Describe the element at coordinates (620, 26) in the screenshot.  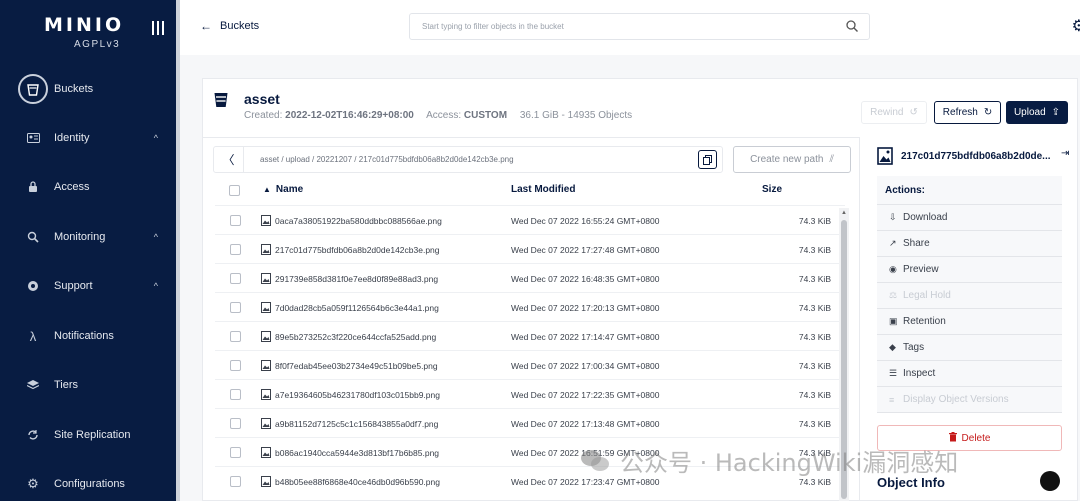
I see `search-input` at that location.